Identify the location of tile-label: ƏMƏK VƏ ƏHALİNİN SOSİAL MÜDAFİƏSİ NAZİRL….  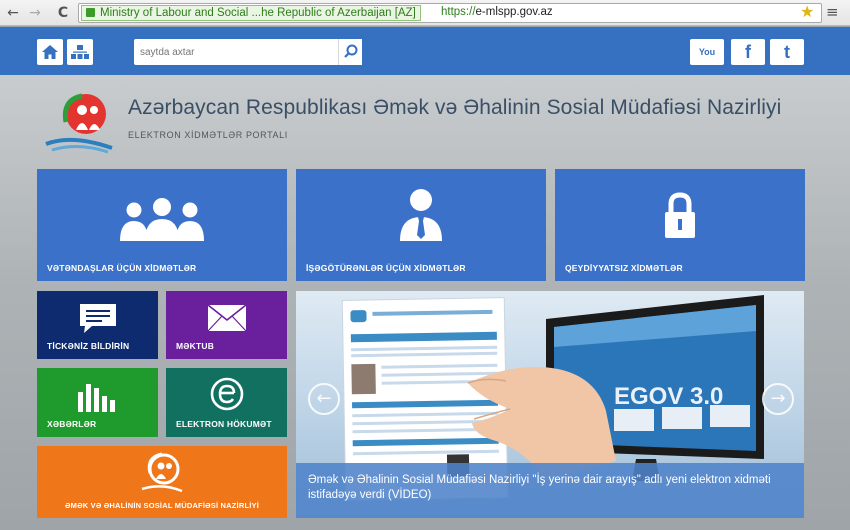
(162, 505).